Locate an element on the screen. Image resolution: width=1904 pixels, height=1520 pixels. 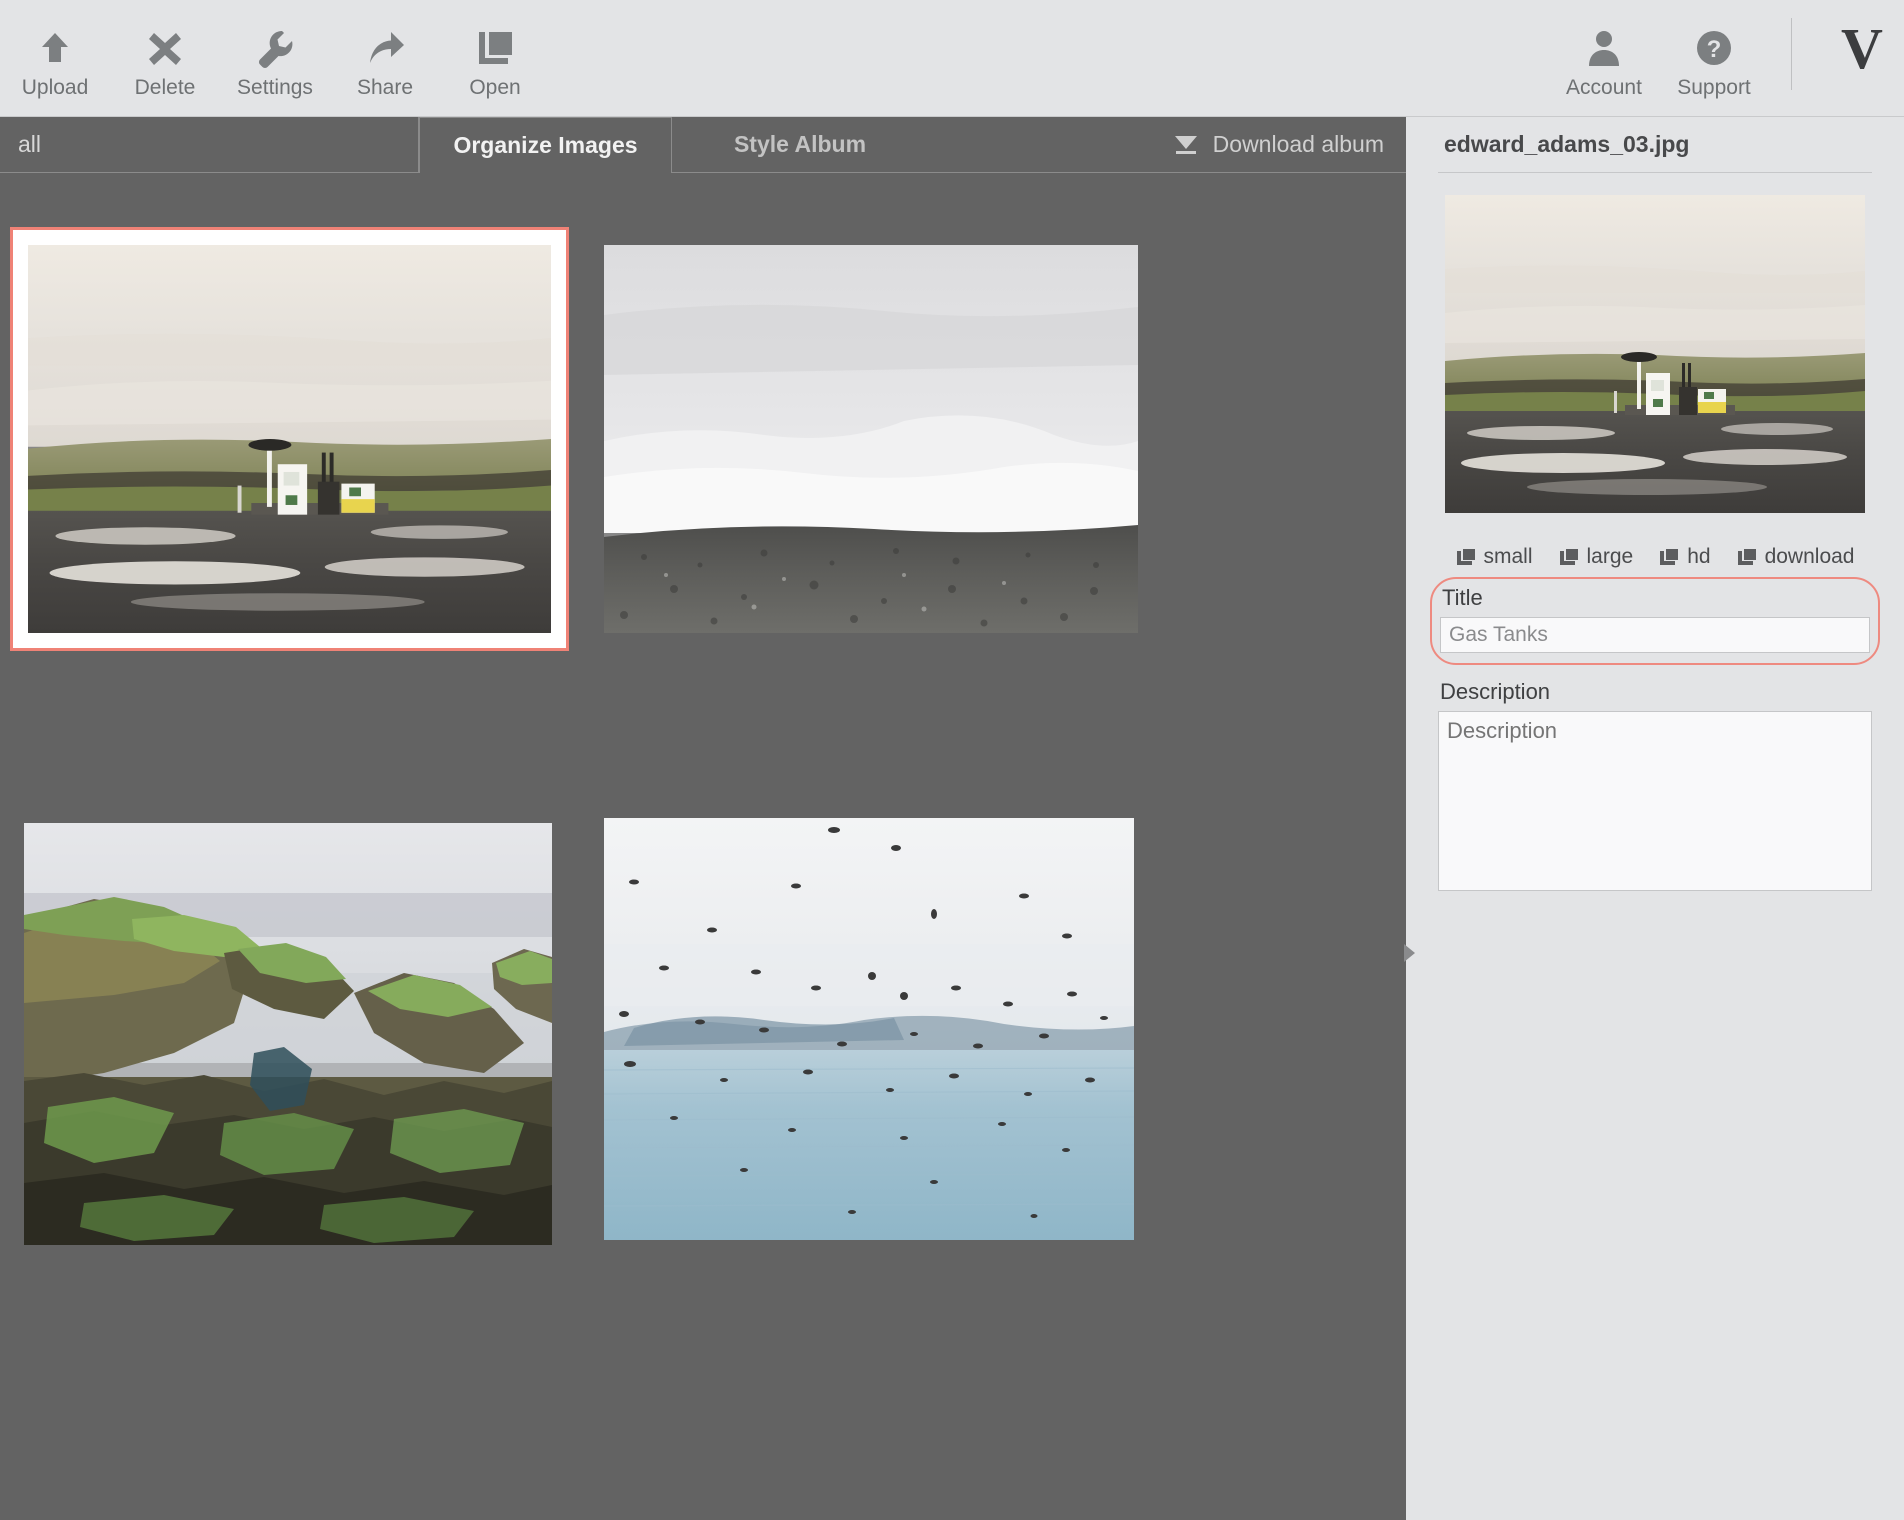
thumbnail-gas-station is located at coordinates (289, 439).